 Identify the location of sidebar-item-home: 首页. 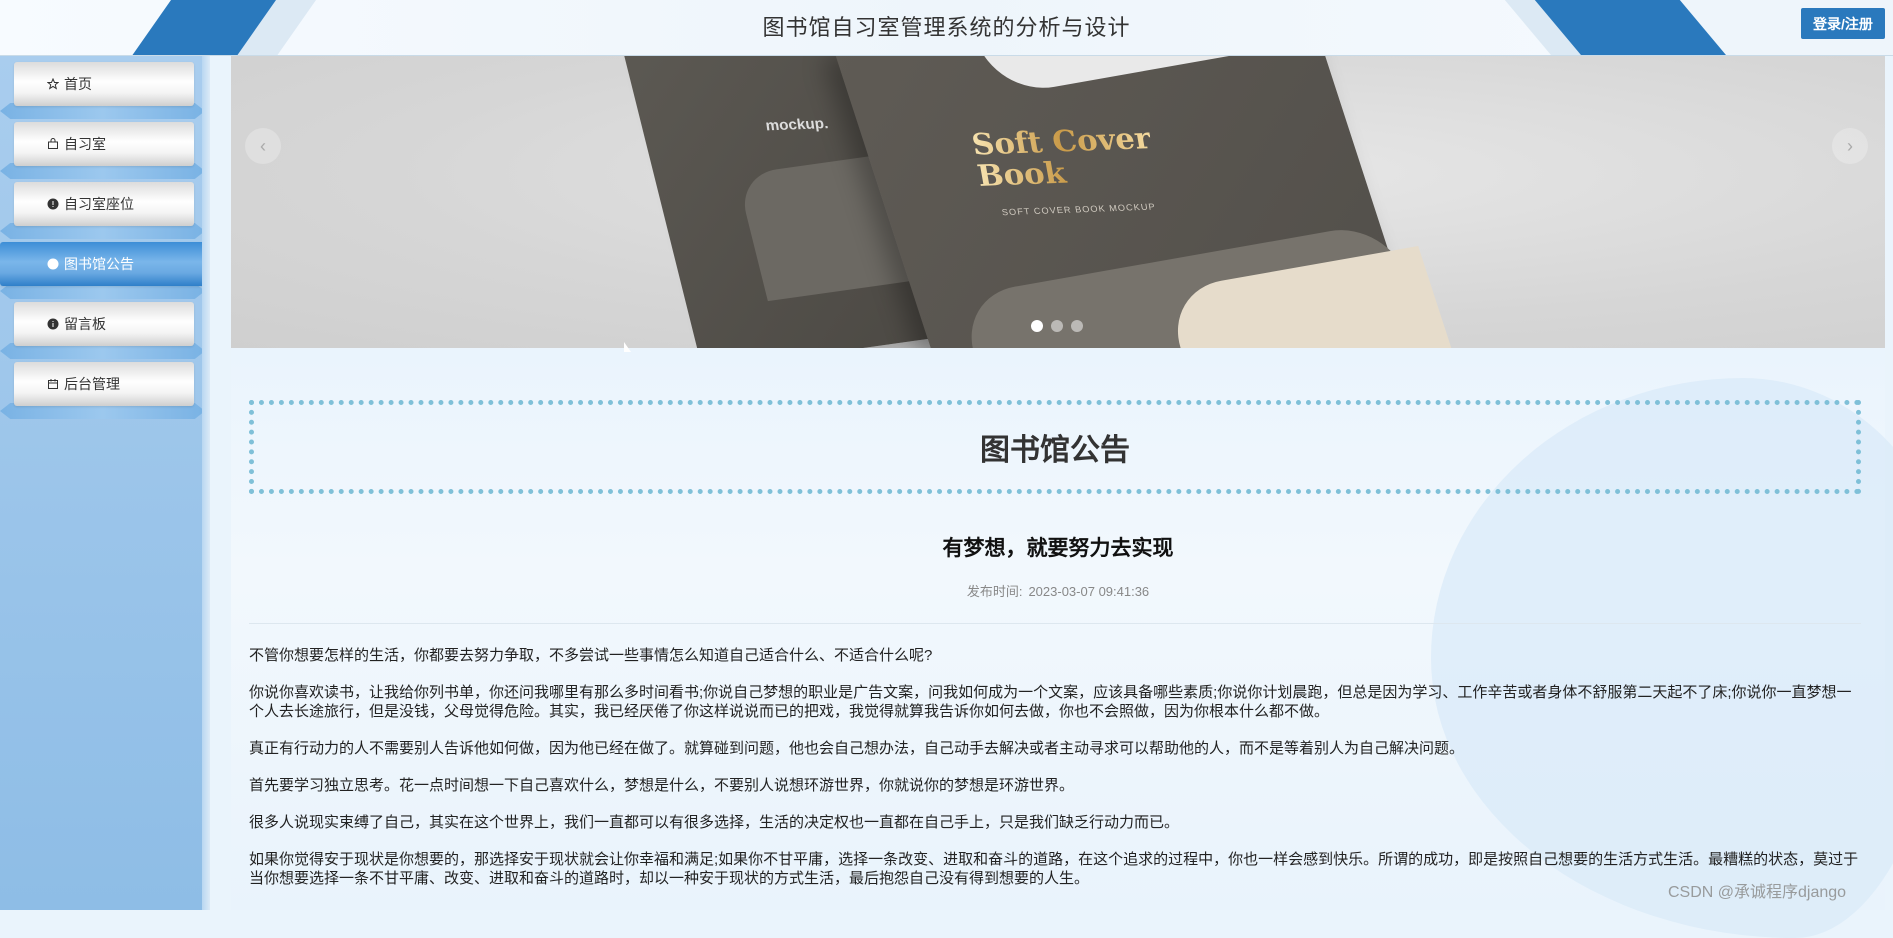
(104, 84).